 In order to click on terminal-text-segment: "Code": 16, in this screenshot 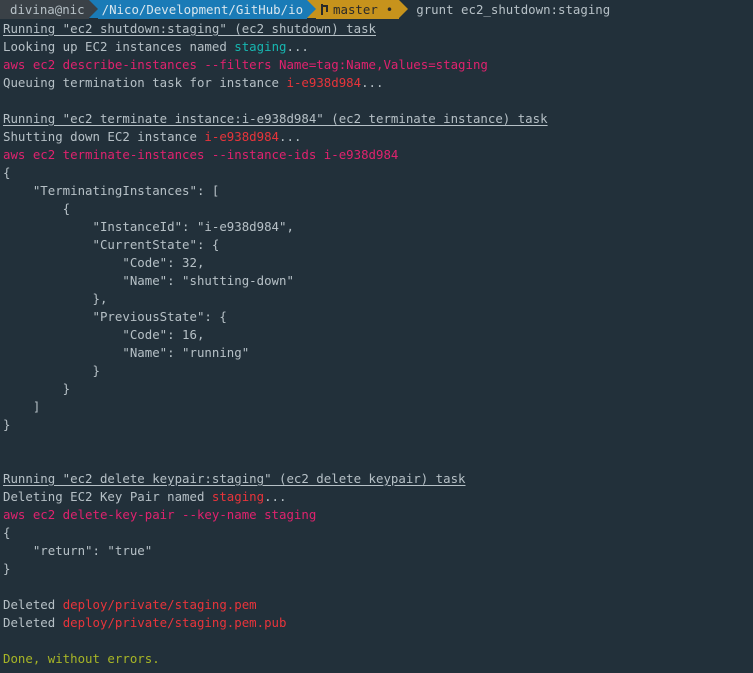, I will do `click(104, 334)`.